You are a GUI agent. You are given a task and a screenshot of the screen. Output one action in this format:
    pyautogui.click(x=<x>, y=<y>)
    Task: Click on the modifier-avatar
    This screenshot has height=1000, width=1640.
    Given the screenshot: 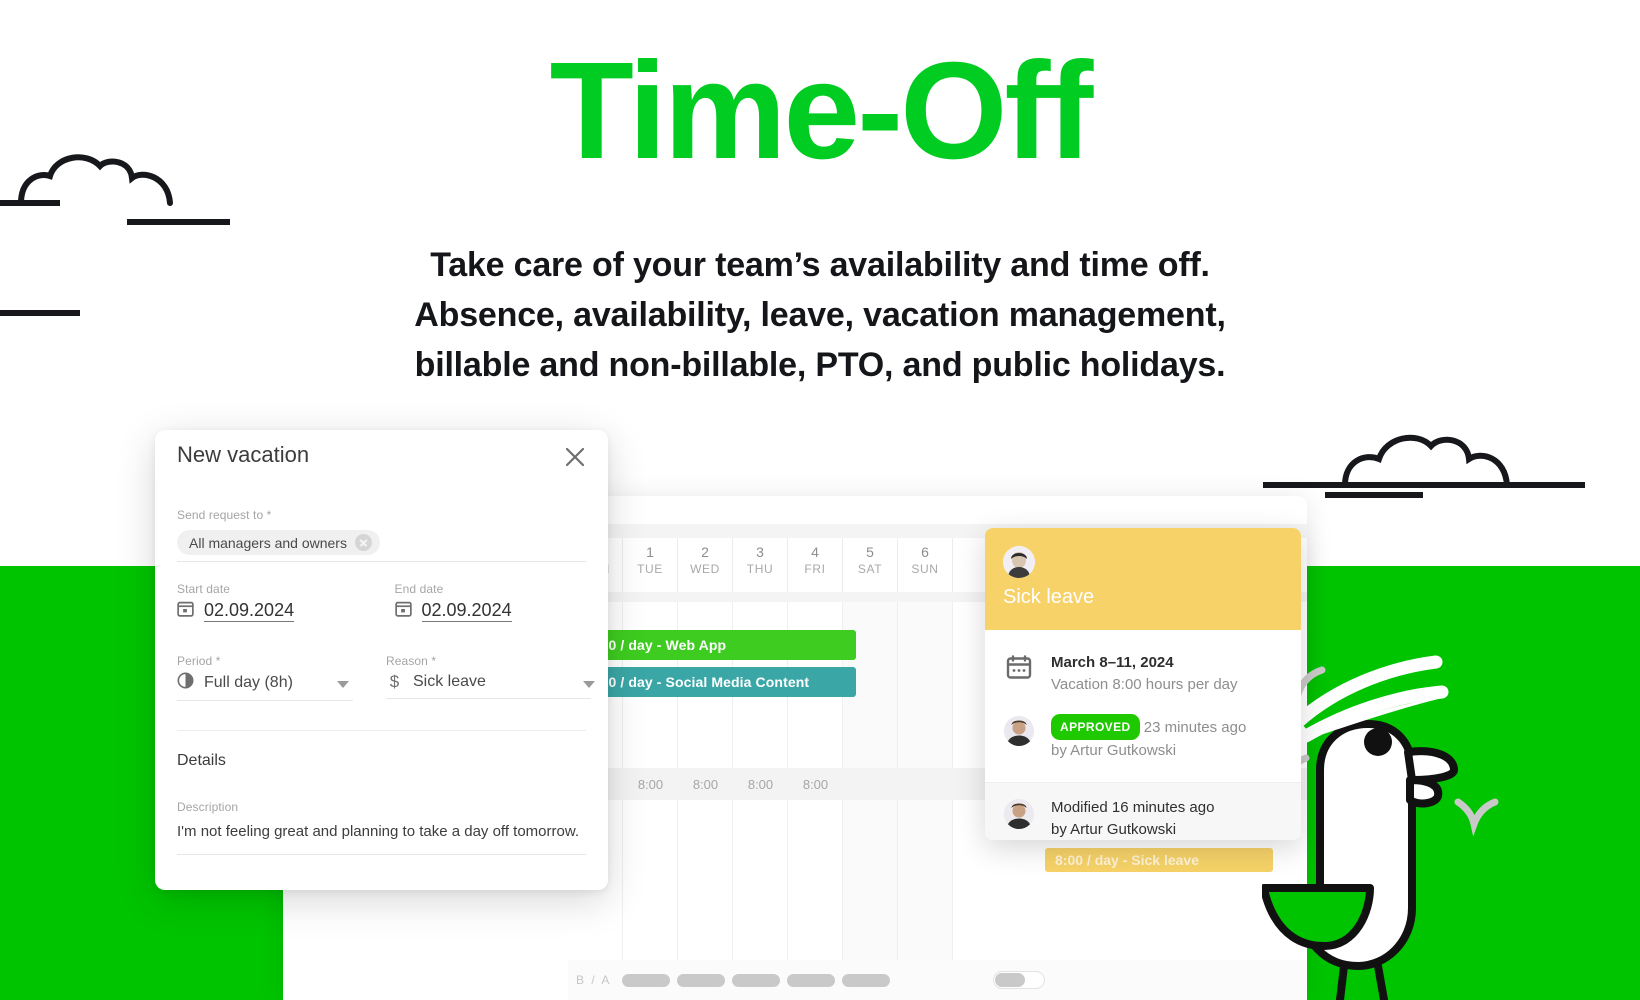 What is the action you would take?
    pyautogui.click(x=1019, y=813)
    